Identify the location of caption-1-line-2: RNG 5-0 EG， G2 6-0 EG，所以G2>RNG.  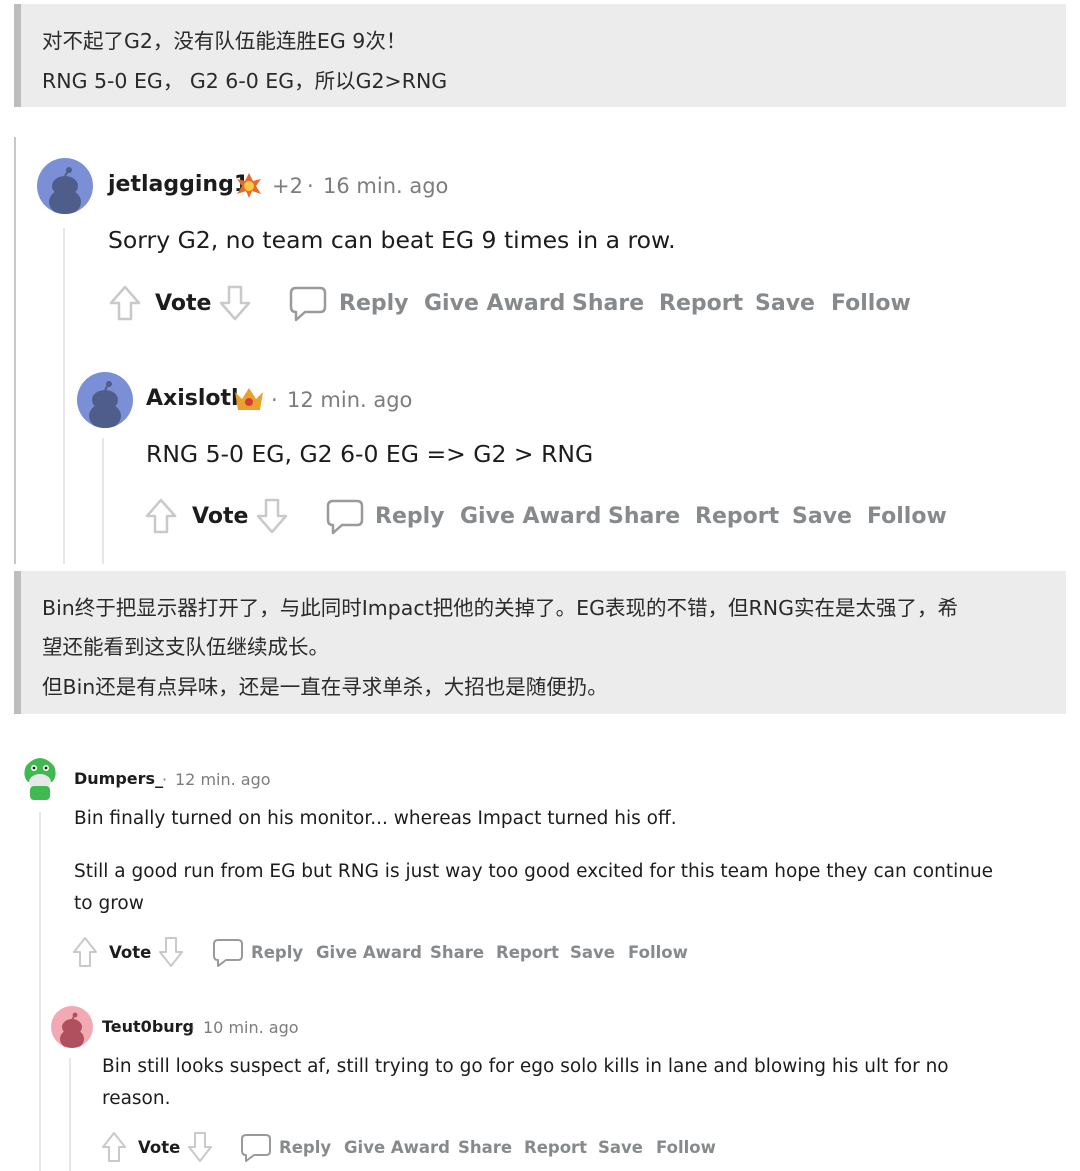
(245, 81).